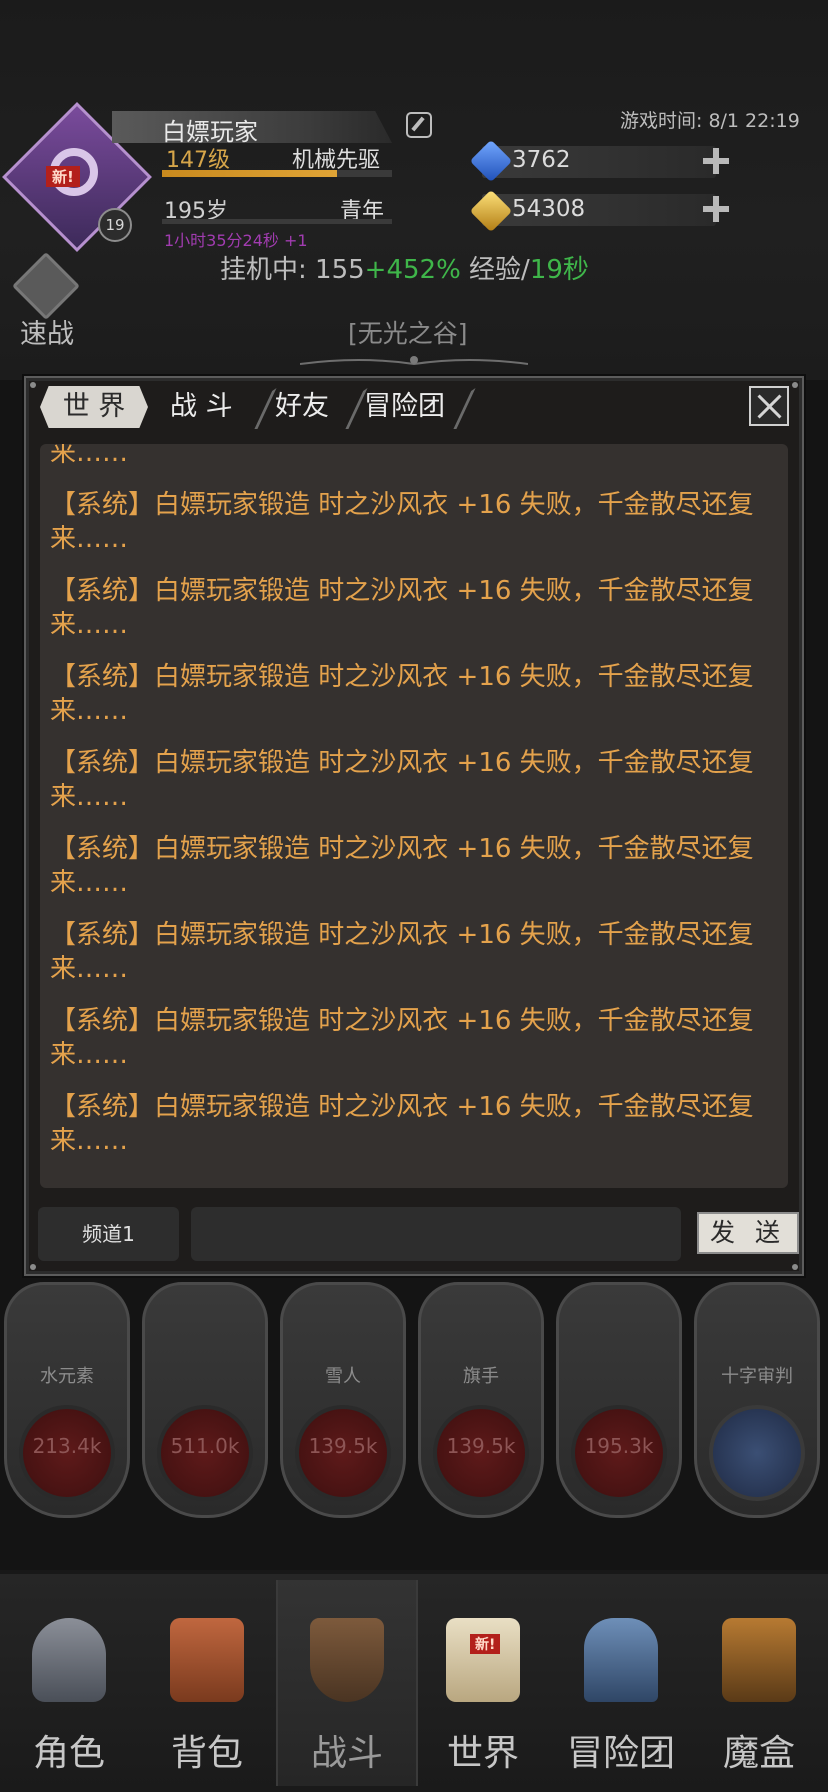 This screenshot has width=828, height=1792. I want to click on level-progress-fill, so click(249, 173).